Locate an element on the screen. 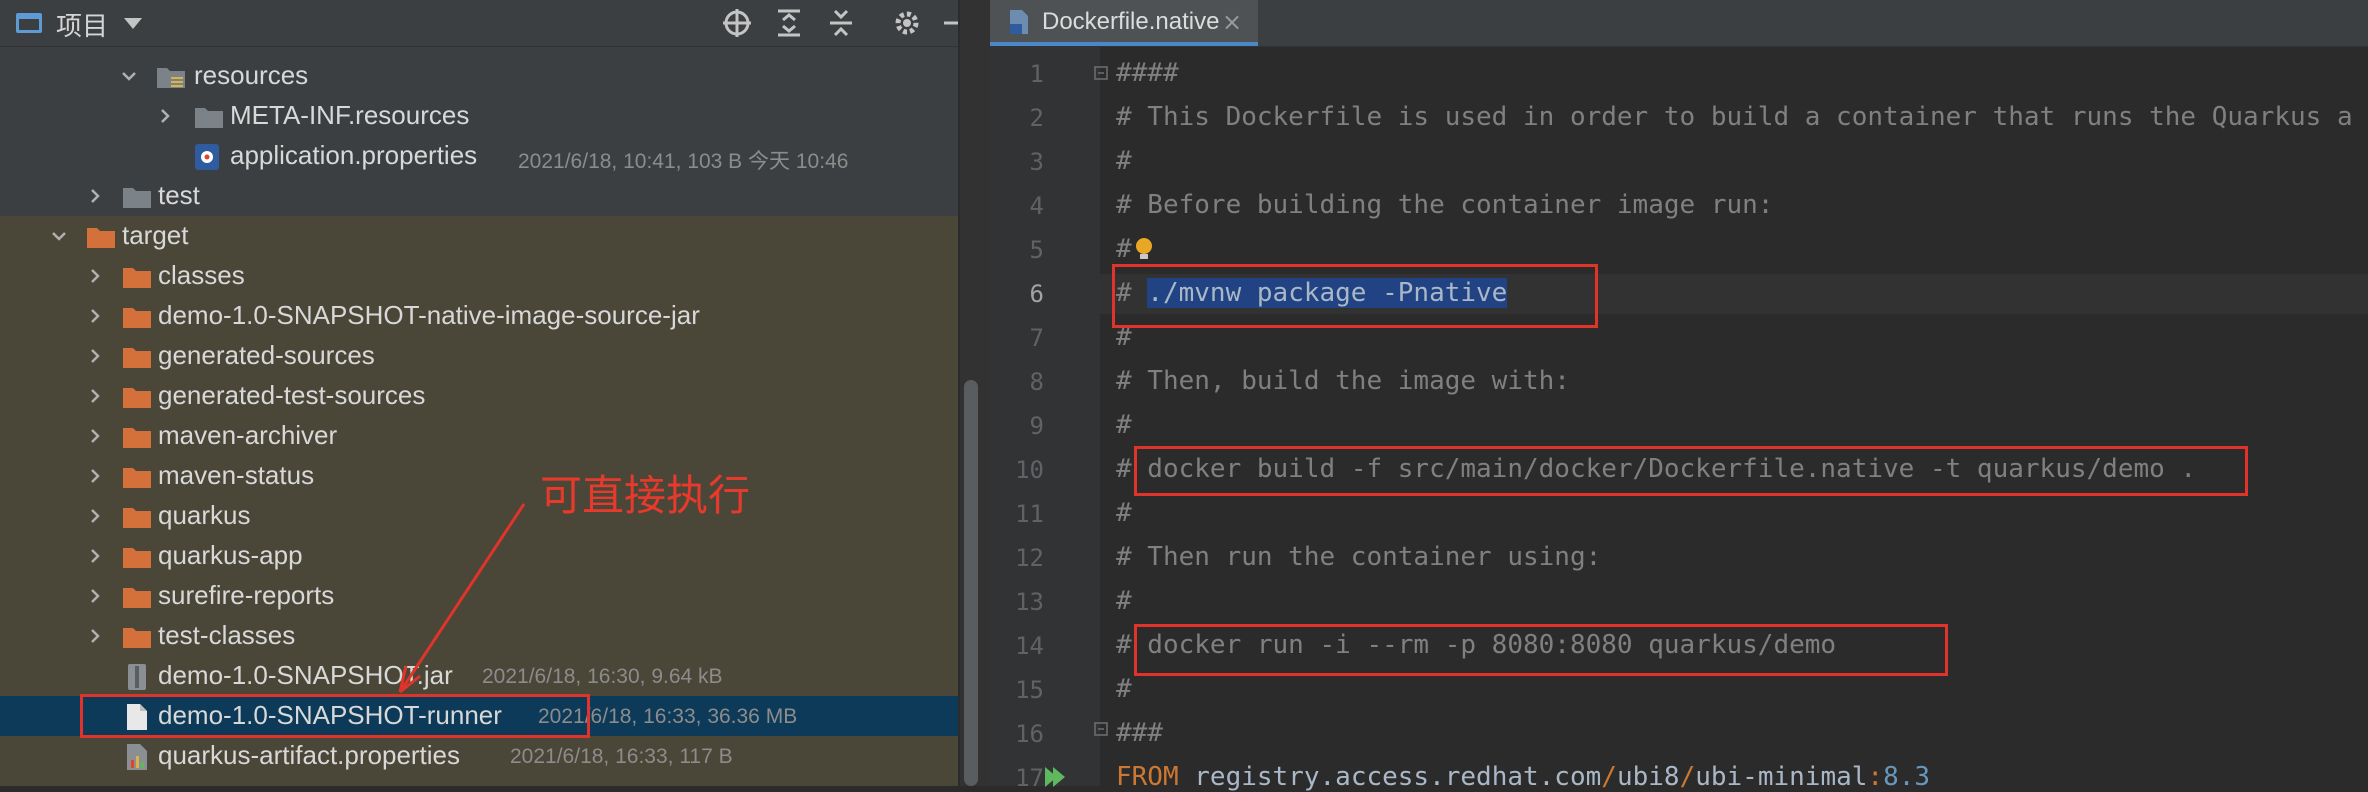  properties-chart-file-icon is located at coordinates (137, 757).